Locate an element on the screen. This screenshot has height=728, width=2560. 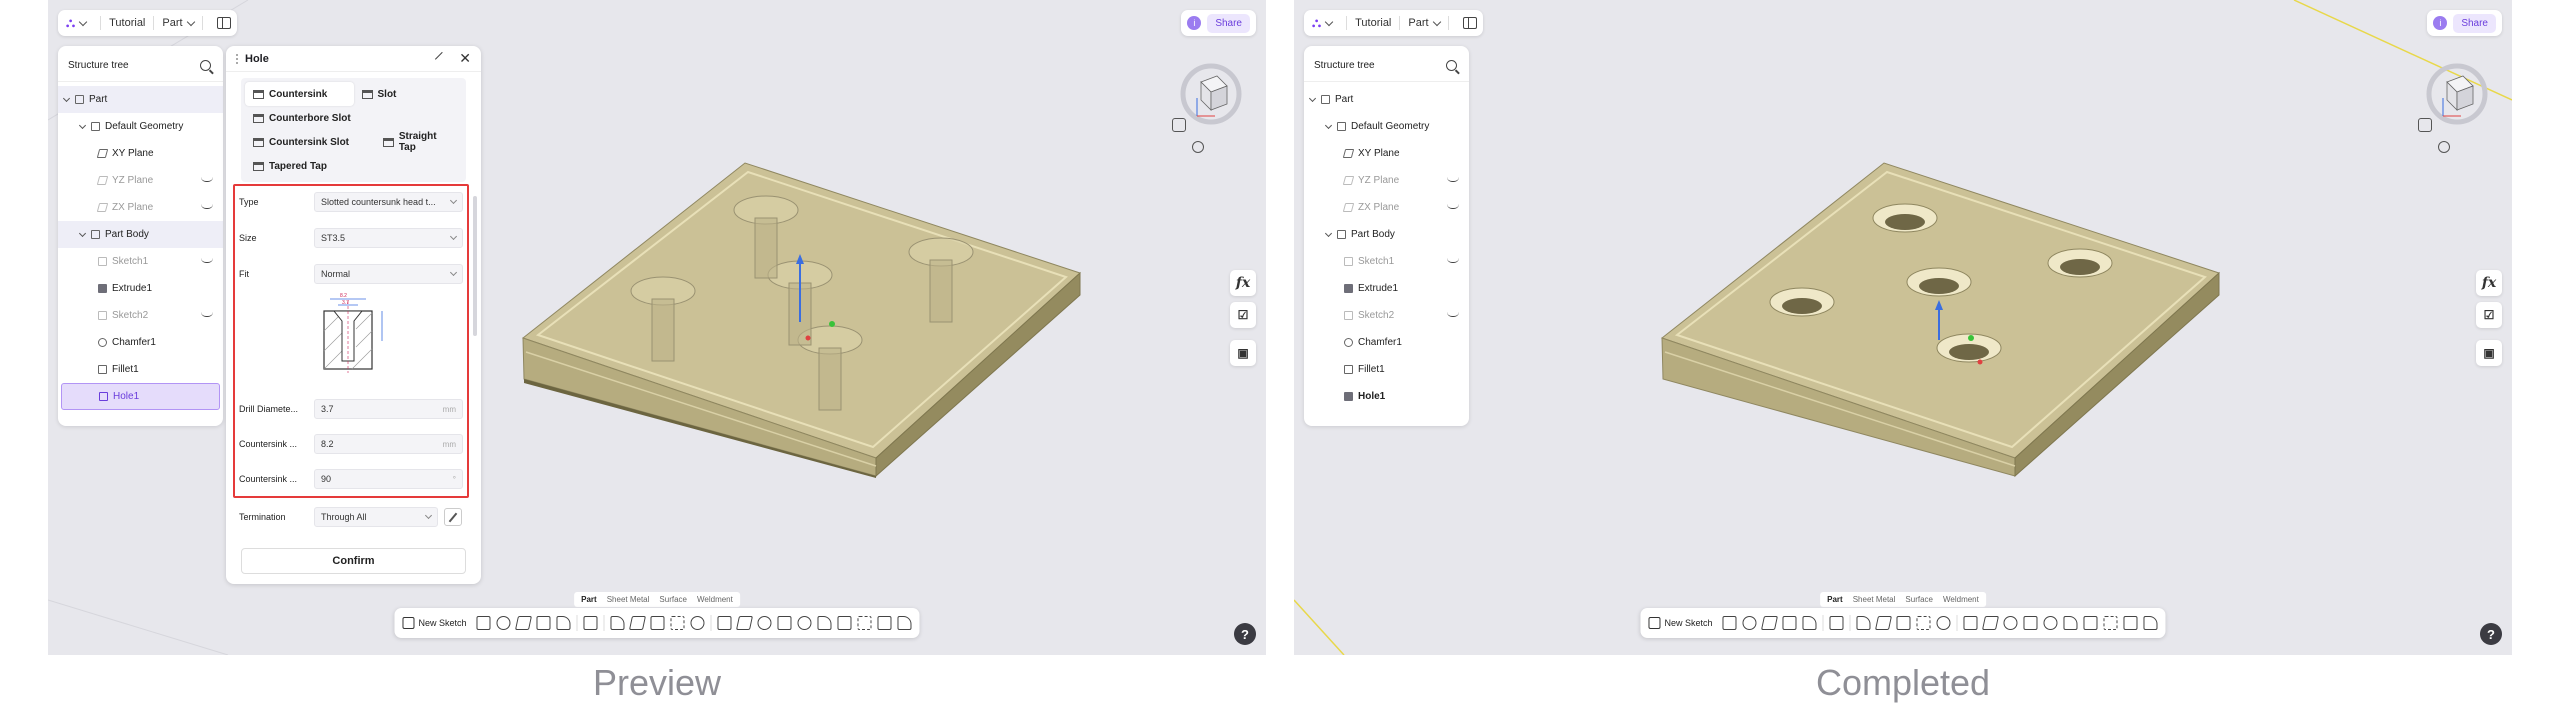
scale-icon is located at coordinates (824, 623).